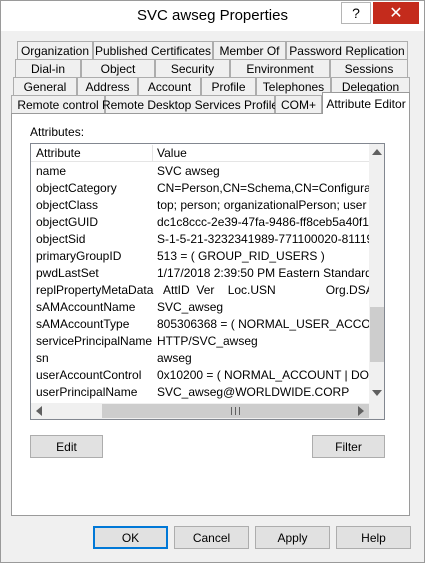 The width and height of the screenshot is (425, 563). Describe the element at coordinates (79, 256) in the screenshot. I see `attribute-name: primaryGroupID` at that location.